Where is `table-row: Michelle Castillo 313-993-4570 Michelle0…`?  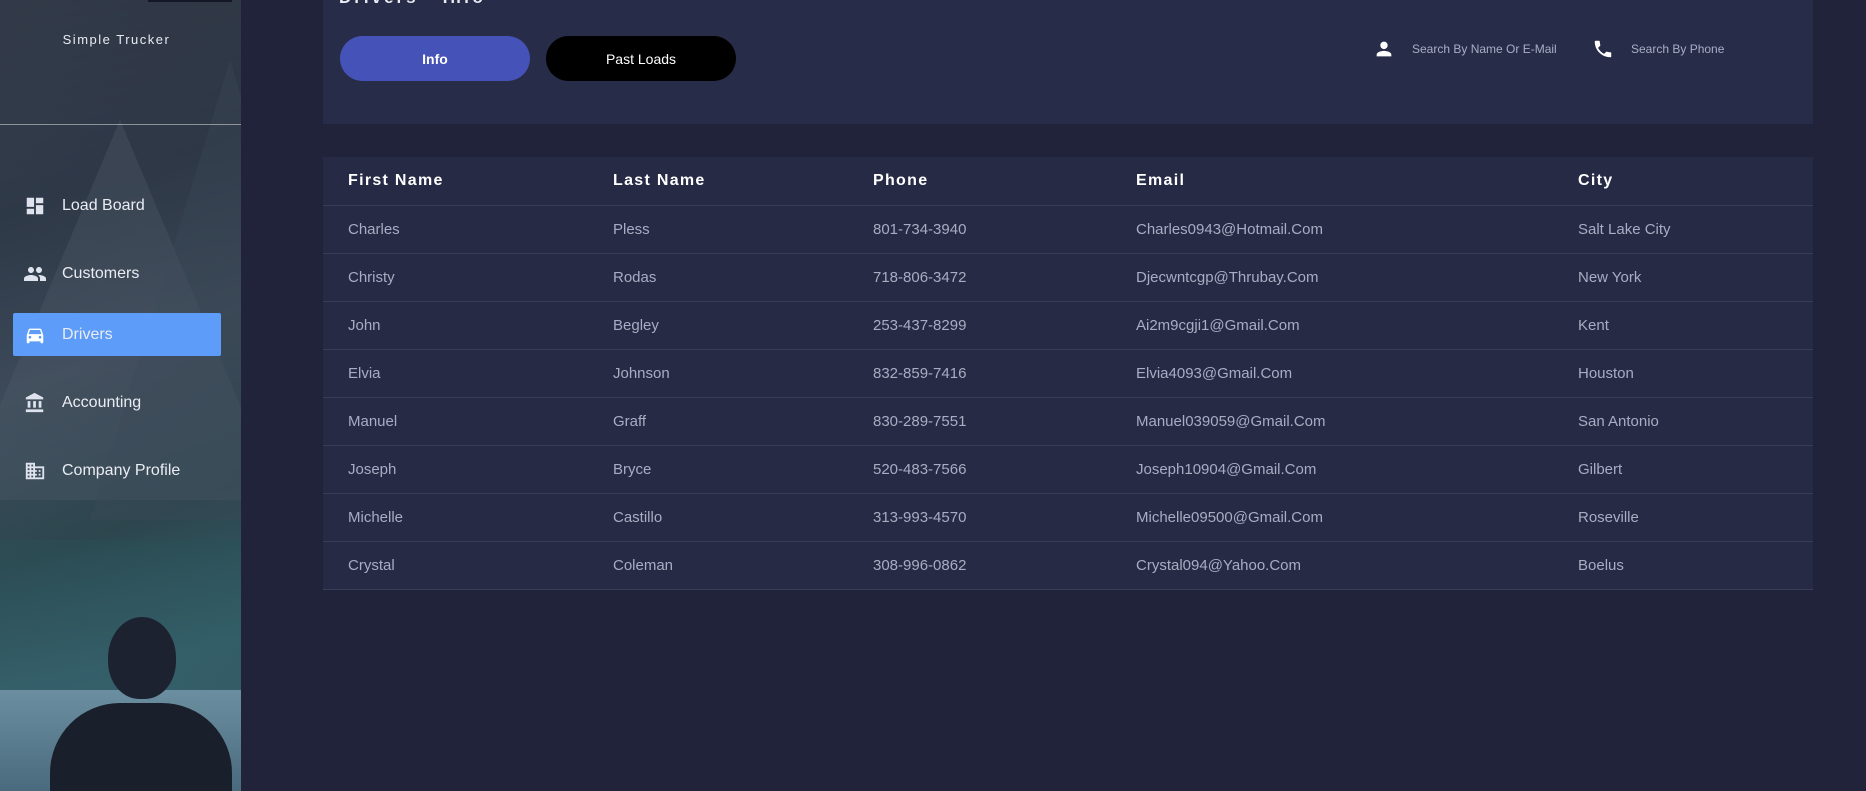
table-row: Michelle Castillo 313-993-4570 Michelle0… is located at coordinates (1068, 517).